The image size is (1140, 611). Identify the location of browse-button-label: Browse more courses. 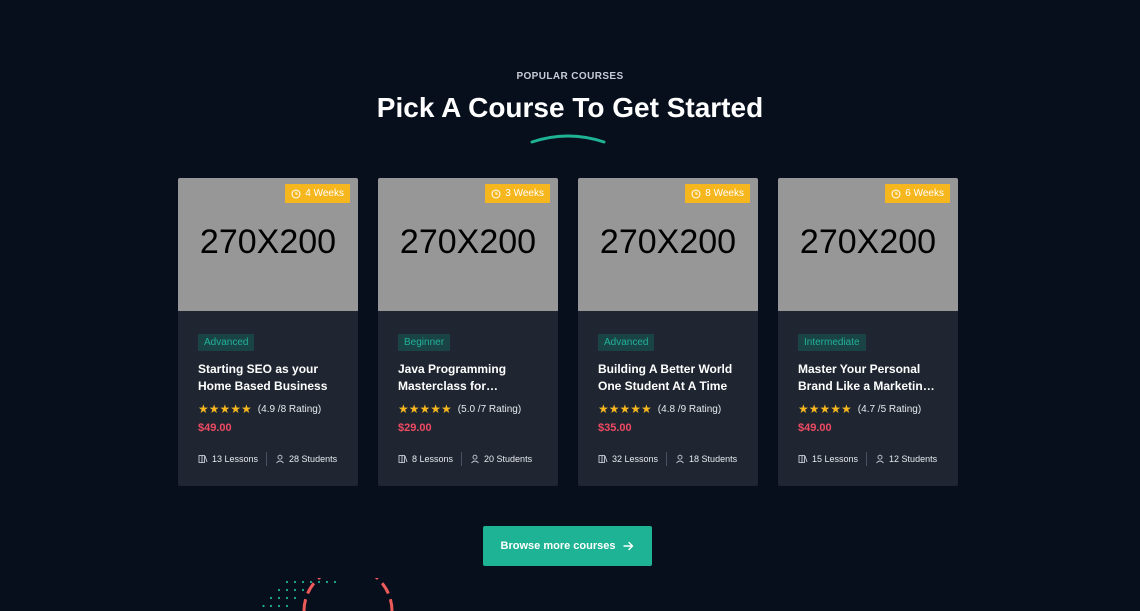
(558, 546).